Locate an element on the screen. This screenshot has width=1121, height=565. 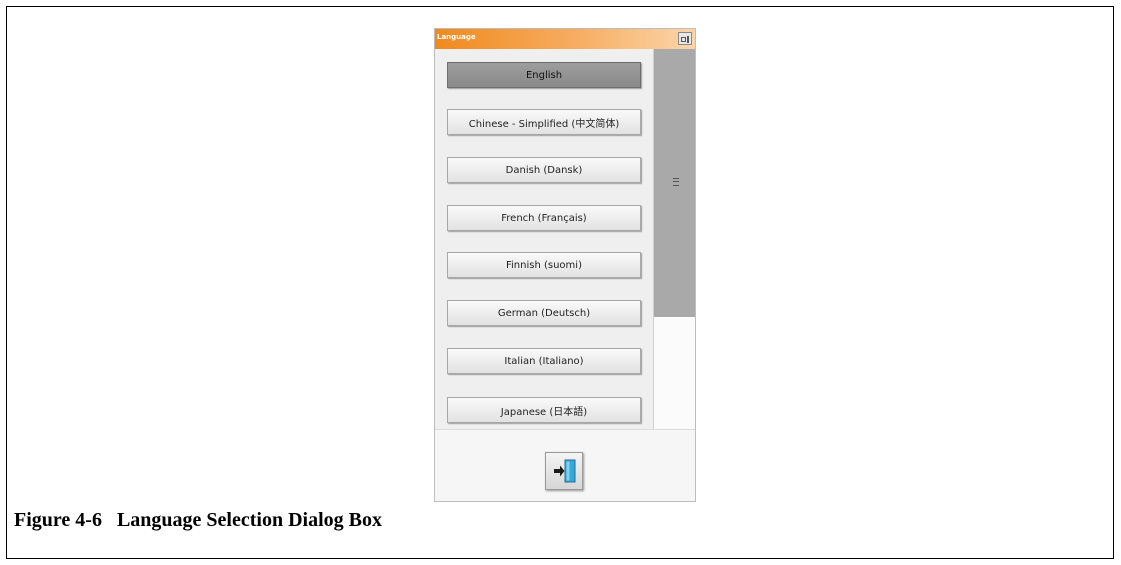
language-button-danish: Danish (Dansk) is located at coordinates (544, 170).